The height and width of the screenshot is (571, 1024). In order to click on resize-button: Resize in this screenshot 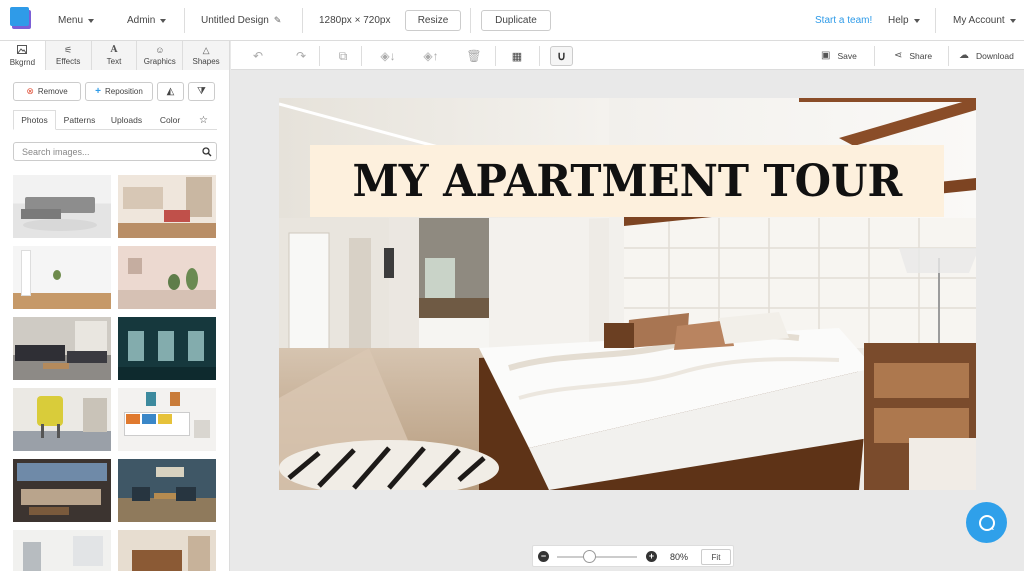, I will do `click(433, 20)`.